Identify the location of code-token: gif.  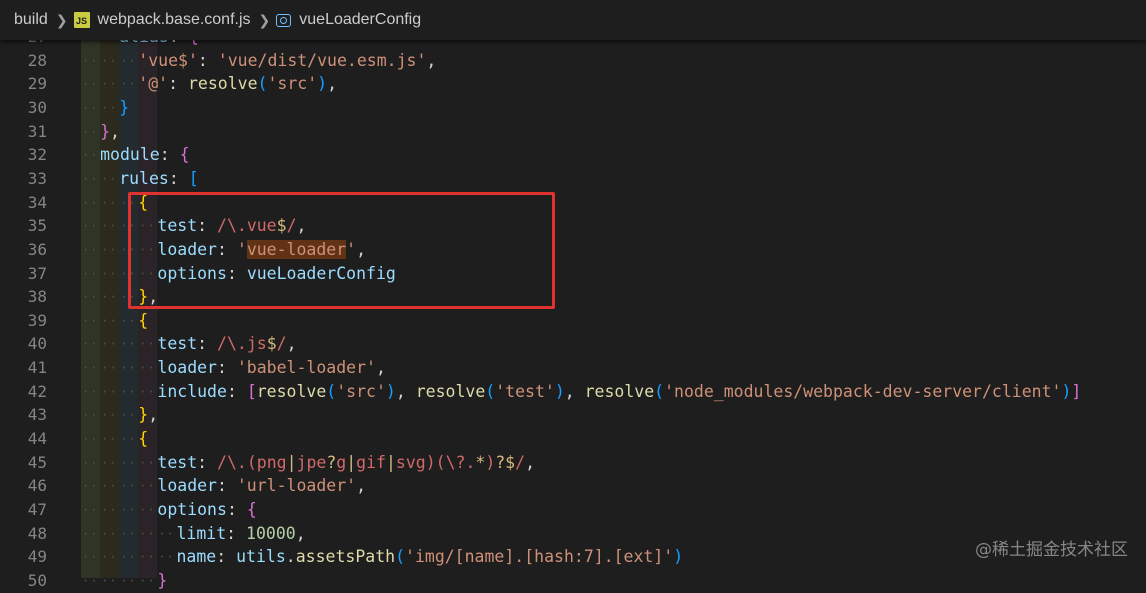
(371, 462).